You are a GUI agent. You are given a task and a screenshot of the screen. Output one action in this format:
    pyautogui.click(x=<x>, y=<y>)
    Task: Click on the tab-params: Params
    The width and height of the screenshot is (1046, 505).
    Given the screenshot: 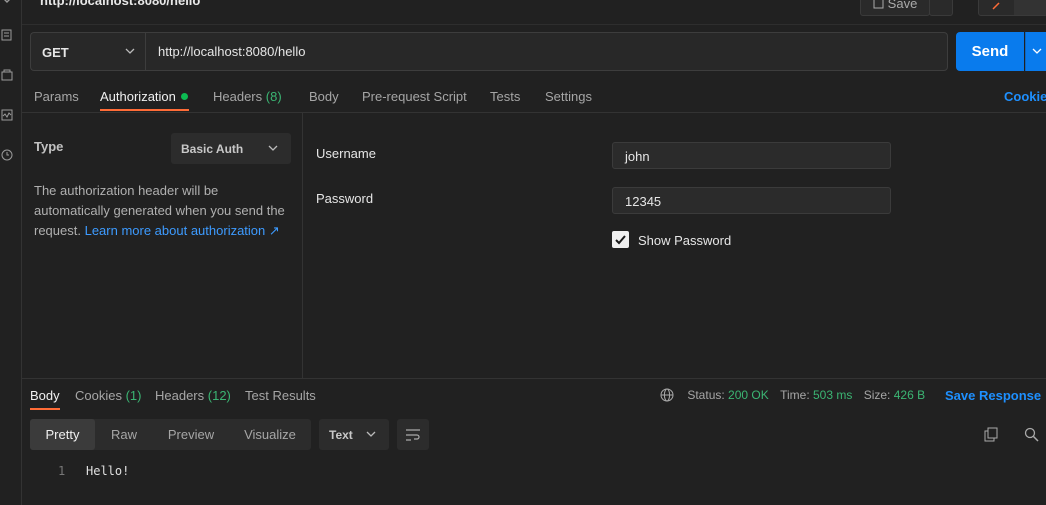 What is the action you would take?
    pyautogui.click(x=56, y=96)
    